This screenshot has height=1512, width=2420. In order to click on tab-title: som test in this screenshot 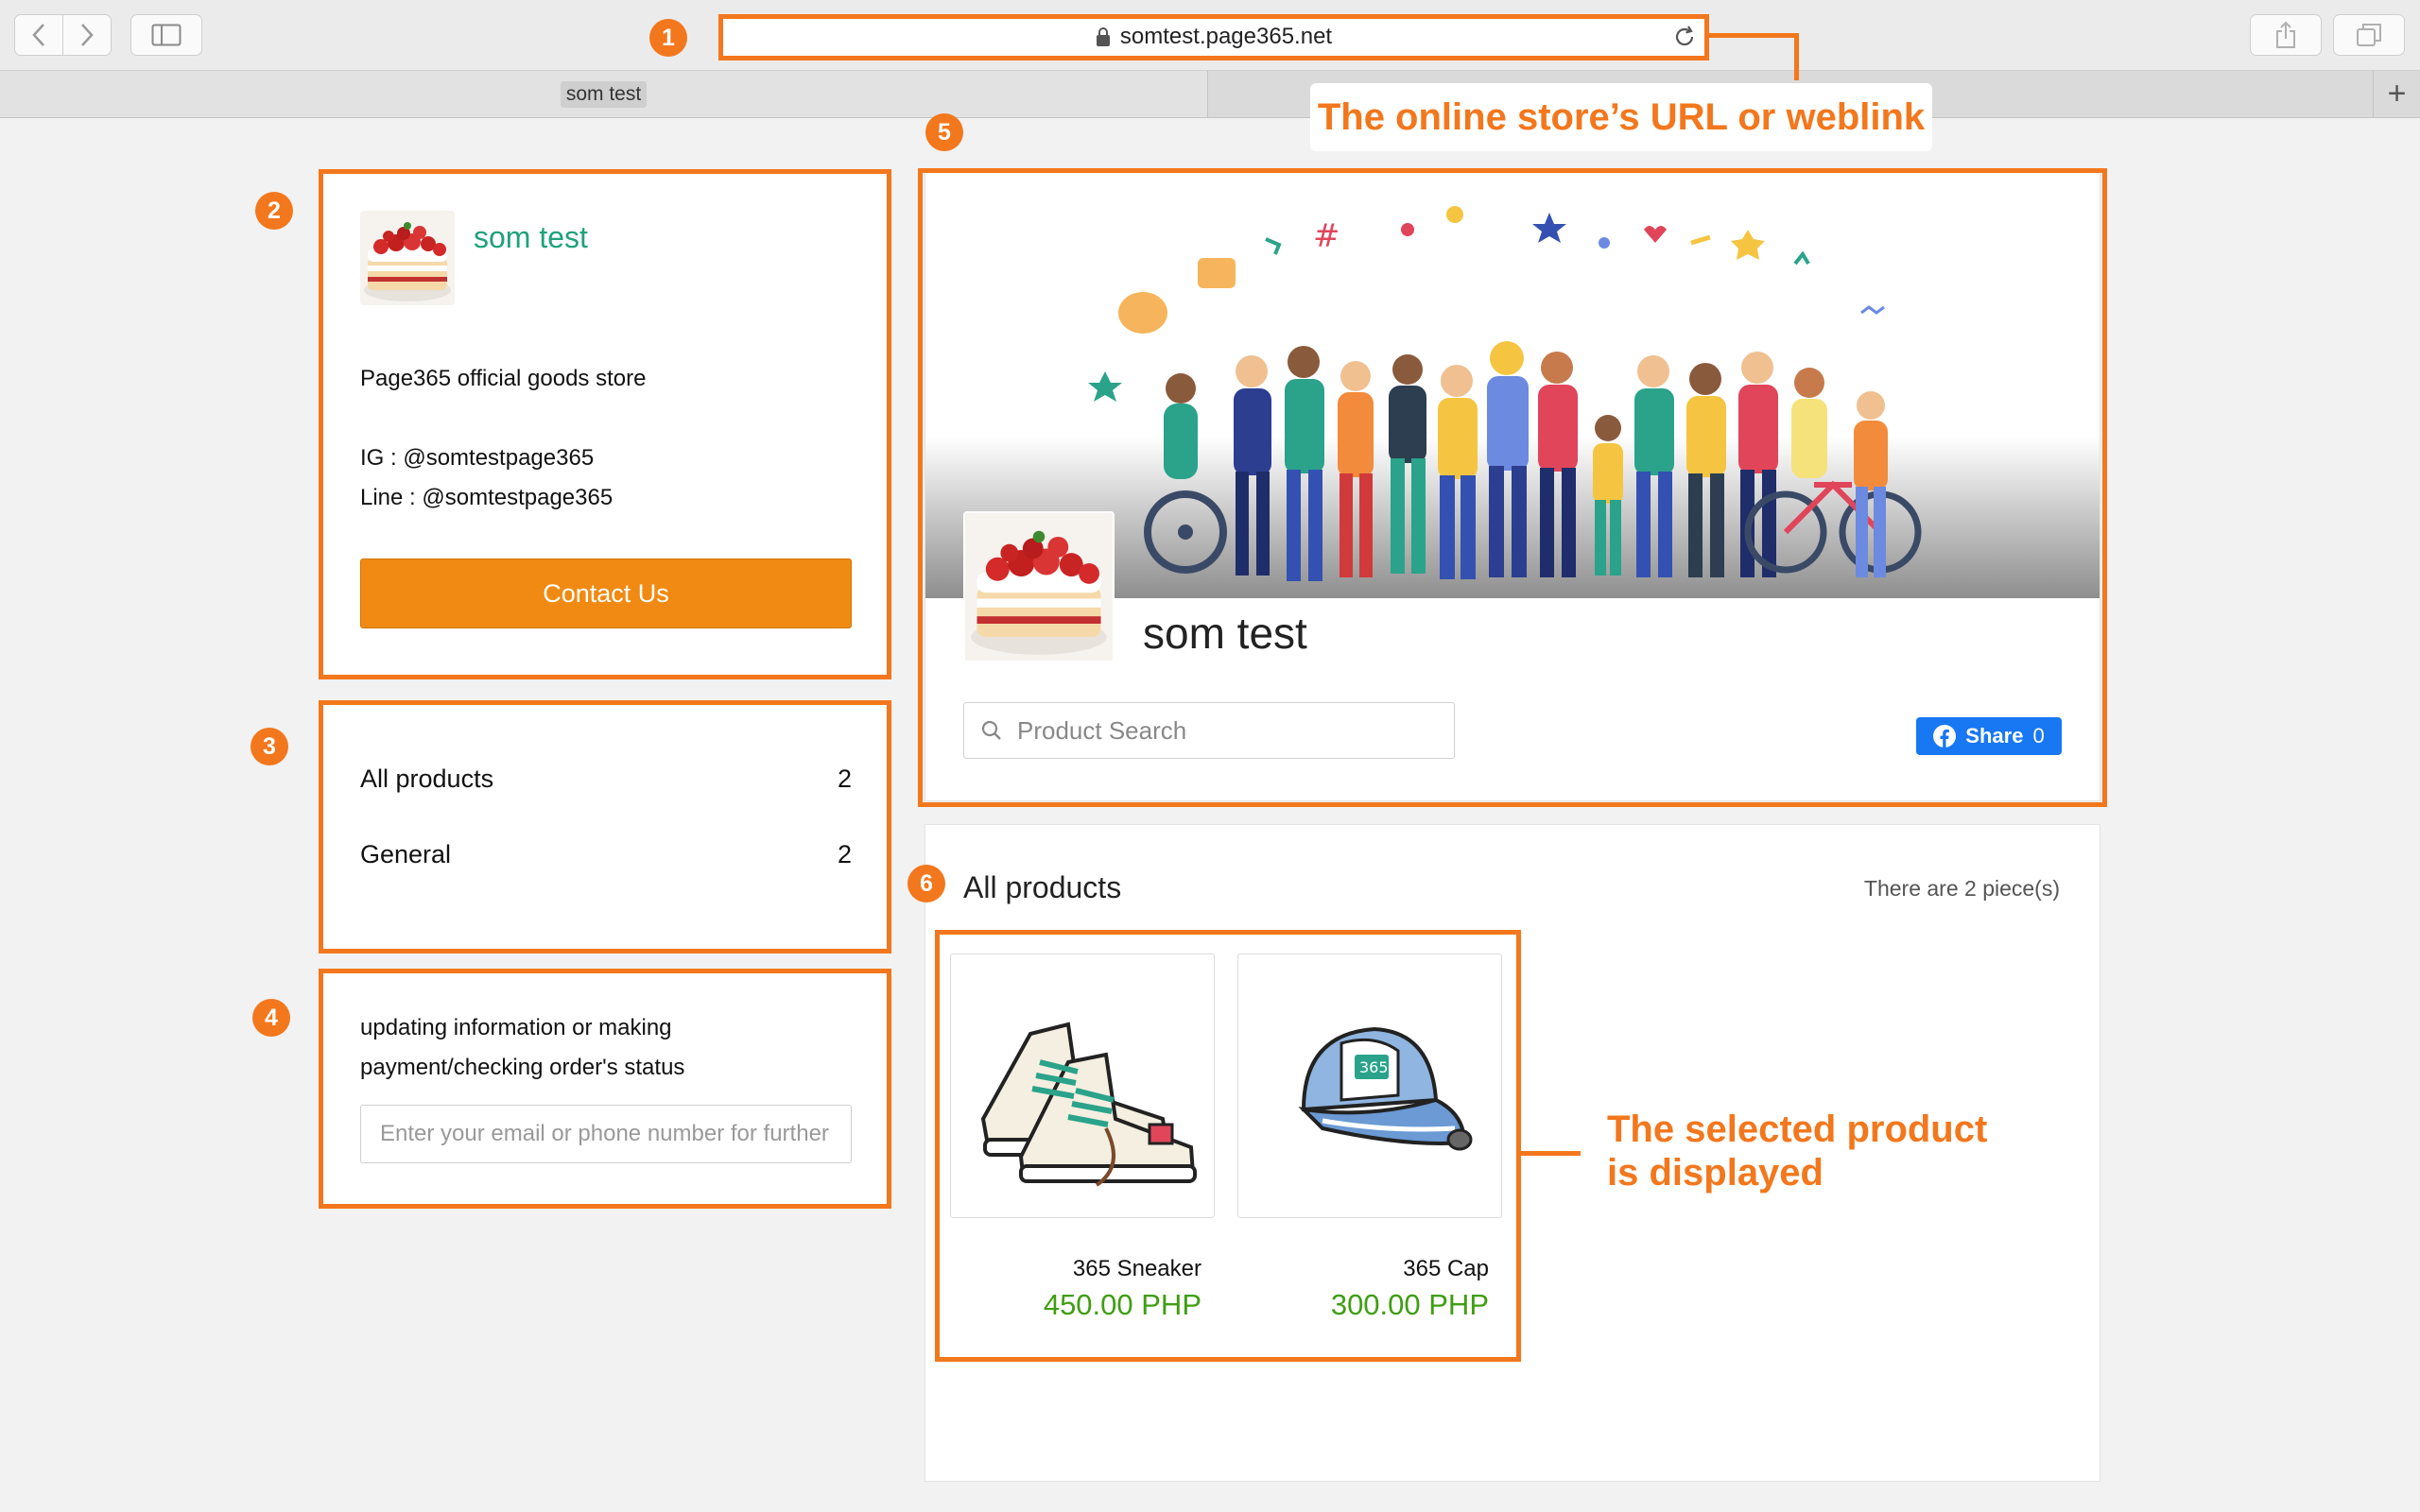, I will do `click(604, 94)`.